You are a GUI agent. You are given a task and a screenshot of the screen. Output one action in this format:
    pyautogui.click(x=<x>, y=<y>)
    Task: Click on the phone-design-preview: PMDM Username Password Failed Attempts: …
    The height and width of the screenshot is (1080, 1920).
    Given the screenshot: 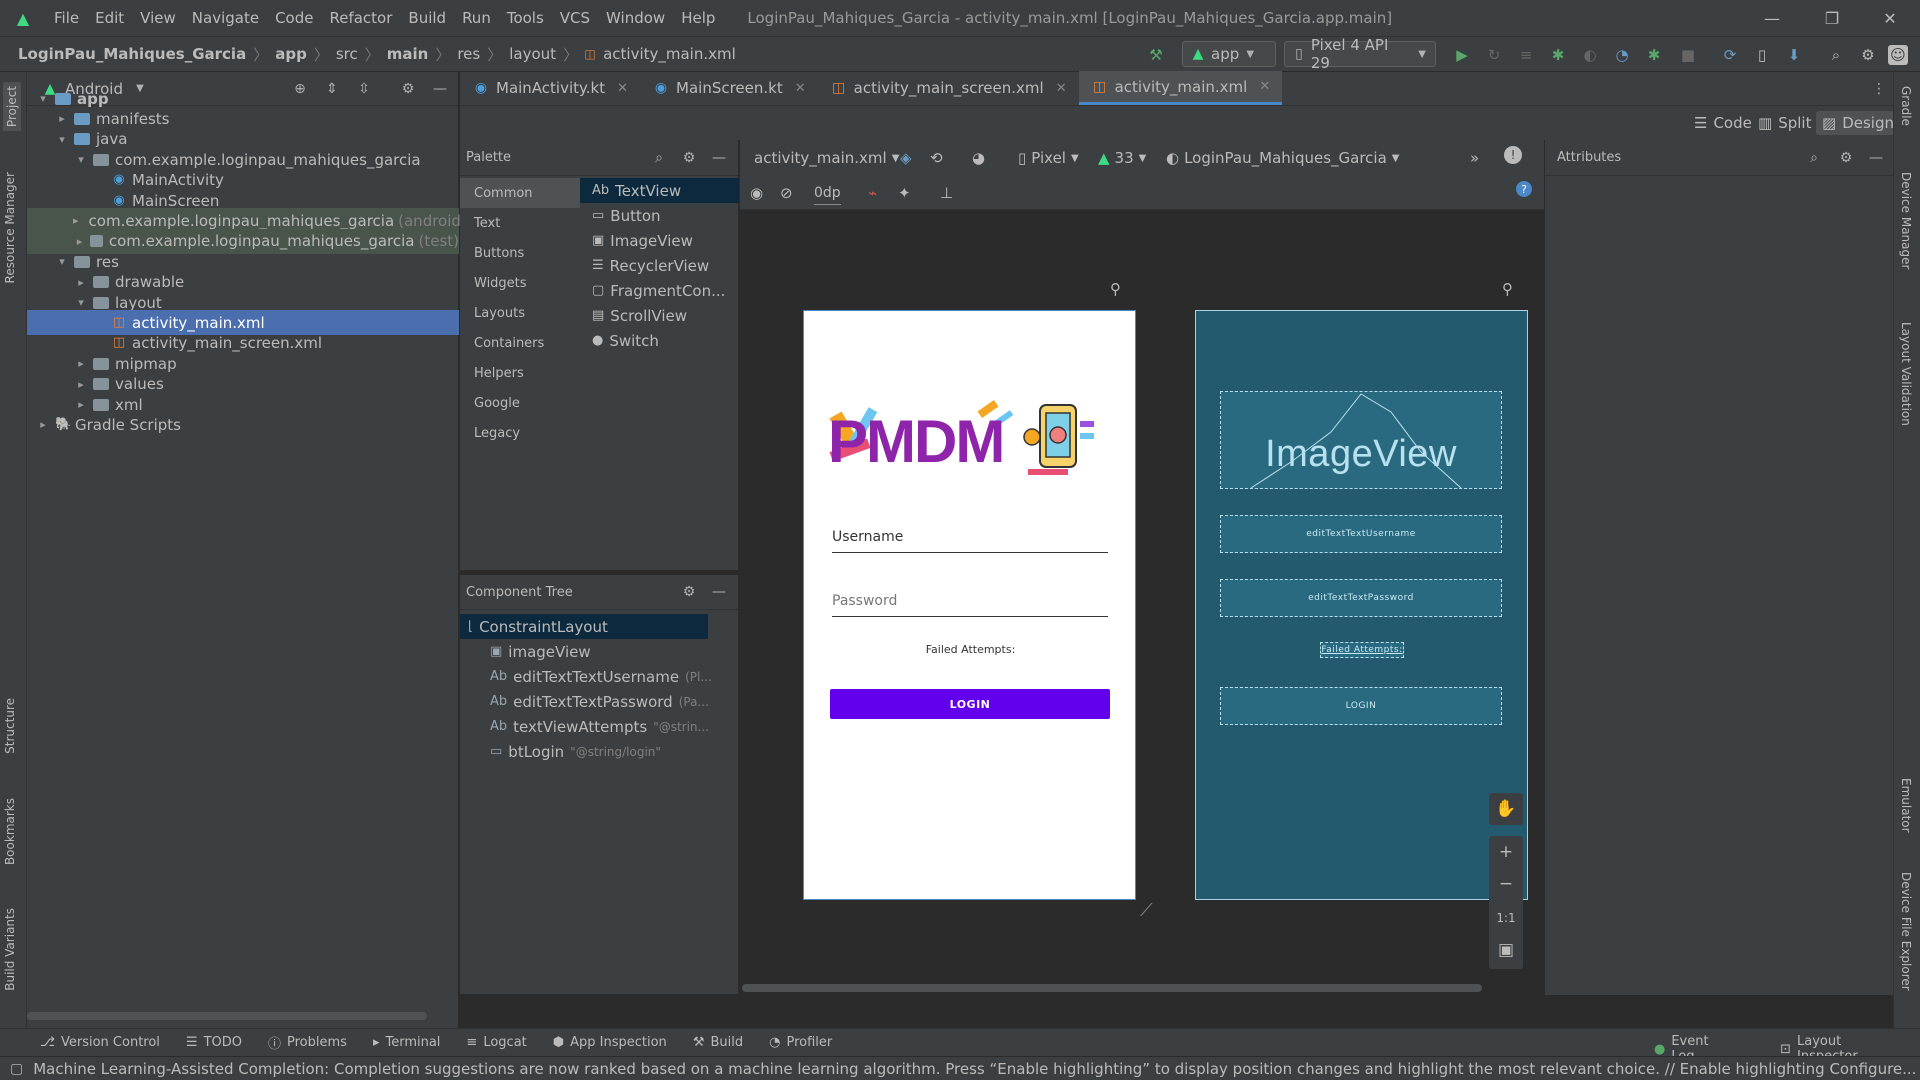 What is the action you would take?
    pyautogui.click(x=969, y=605)
    